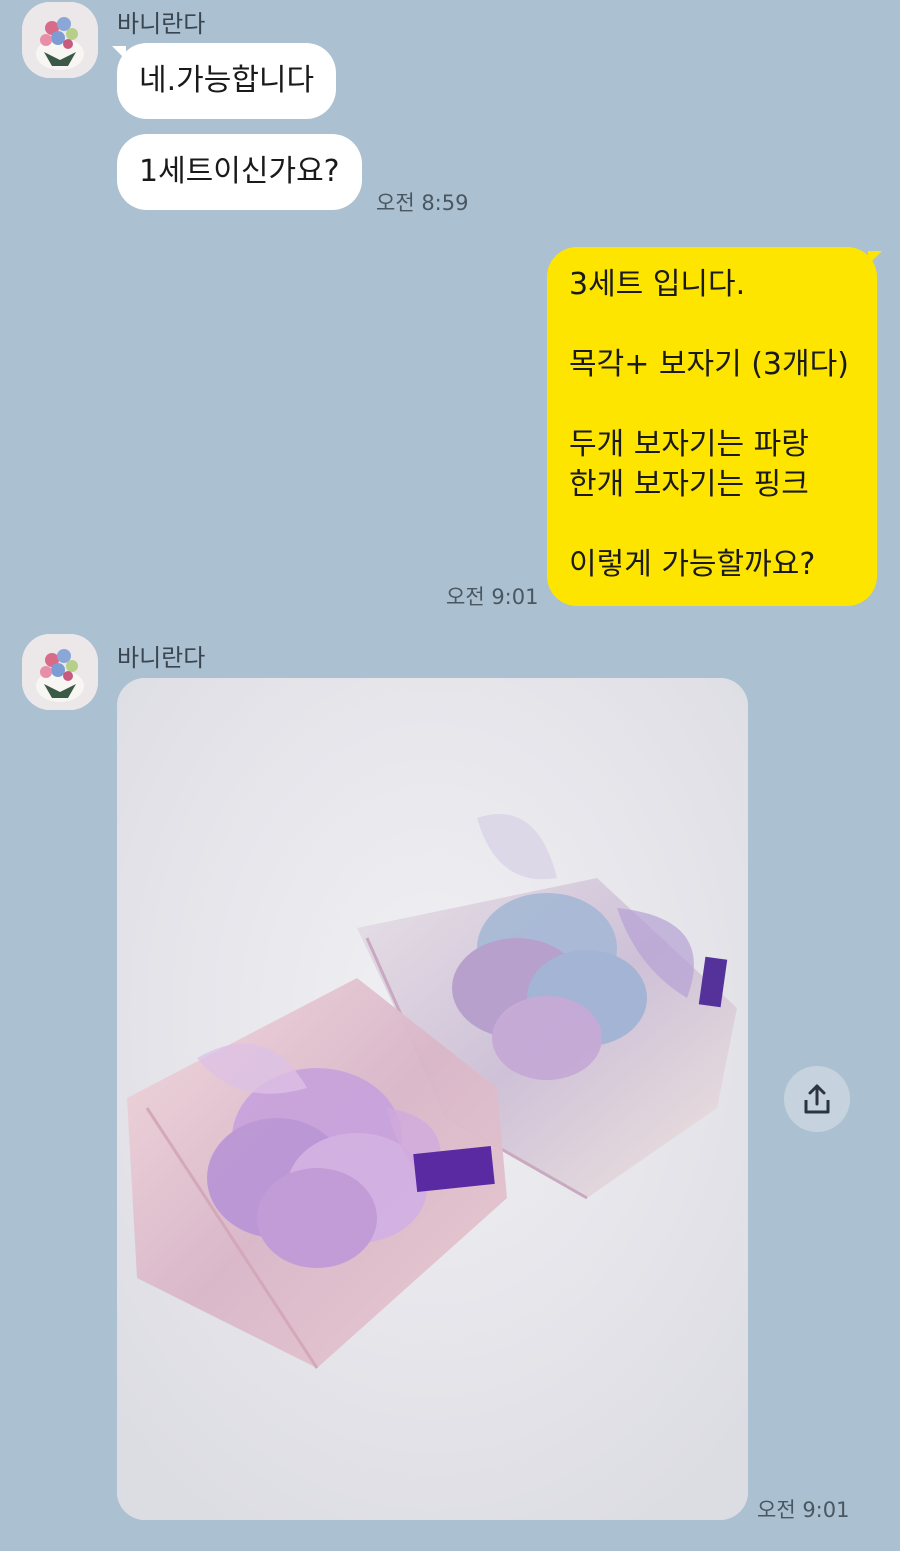  I want to click on message-bubble: 네.가능합니다, so click(227, 81).